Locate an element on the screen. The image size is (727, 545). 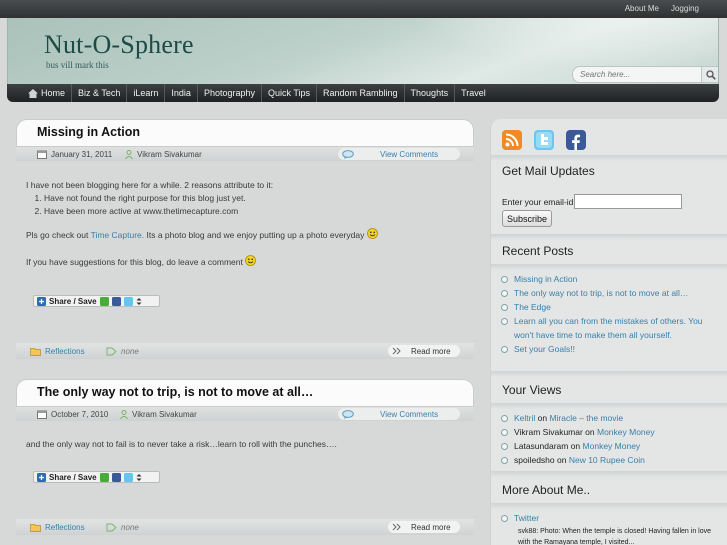
nav-photography: Photography is located at coordinates (230, 93).